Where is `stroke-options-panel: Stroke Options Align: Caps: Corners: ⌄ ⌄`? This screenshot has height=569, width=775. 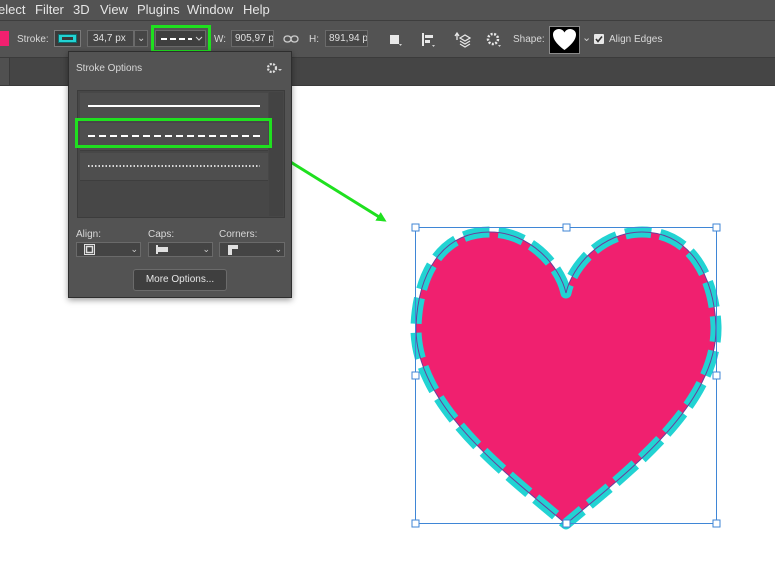 stroke-options-panel: Stroke Options Align: Caps: Corners: ⌄ ⌄ is located at coordinates (180, 174).